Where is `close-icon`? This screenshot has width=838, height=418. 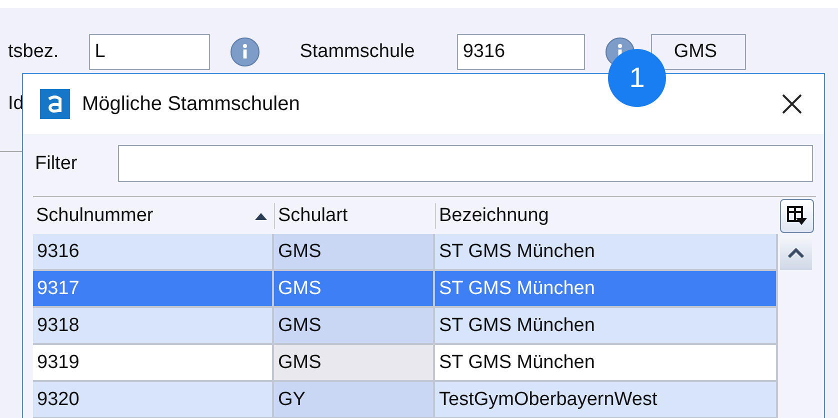
close-icon is located at coordinates (792, 104).